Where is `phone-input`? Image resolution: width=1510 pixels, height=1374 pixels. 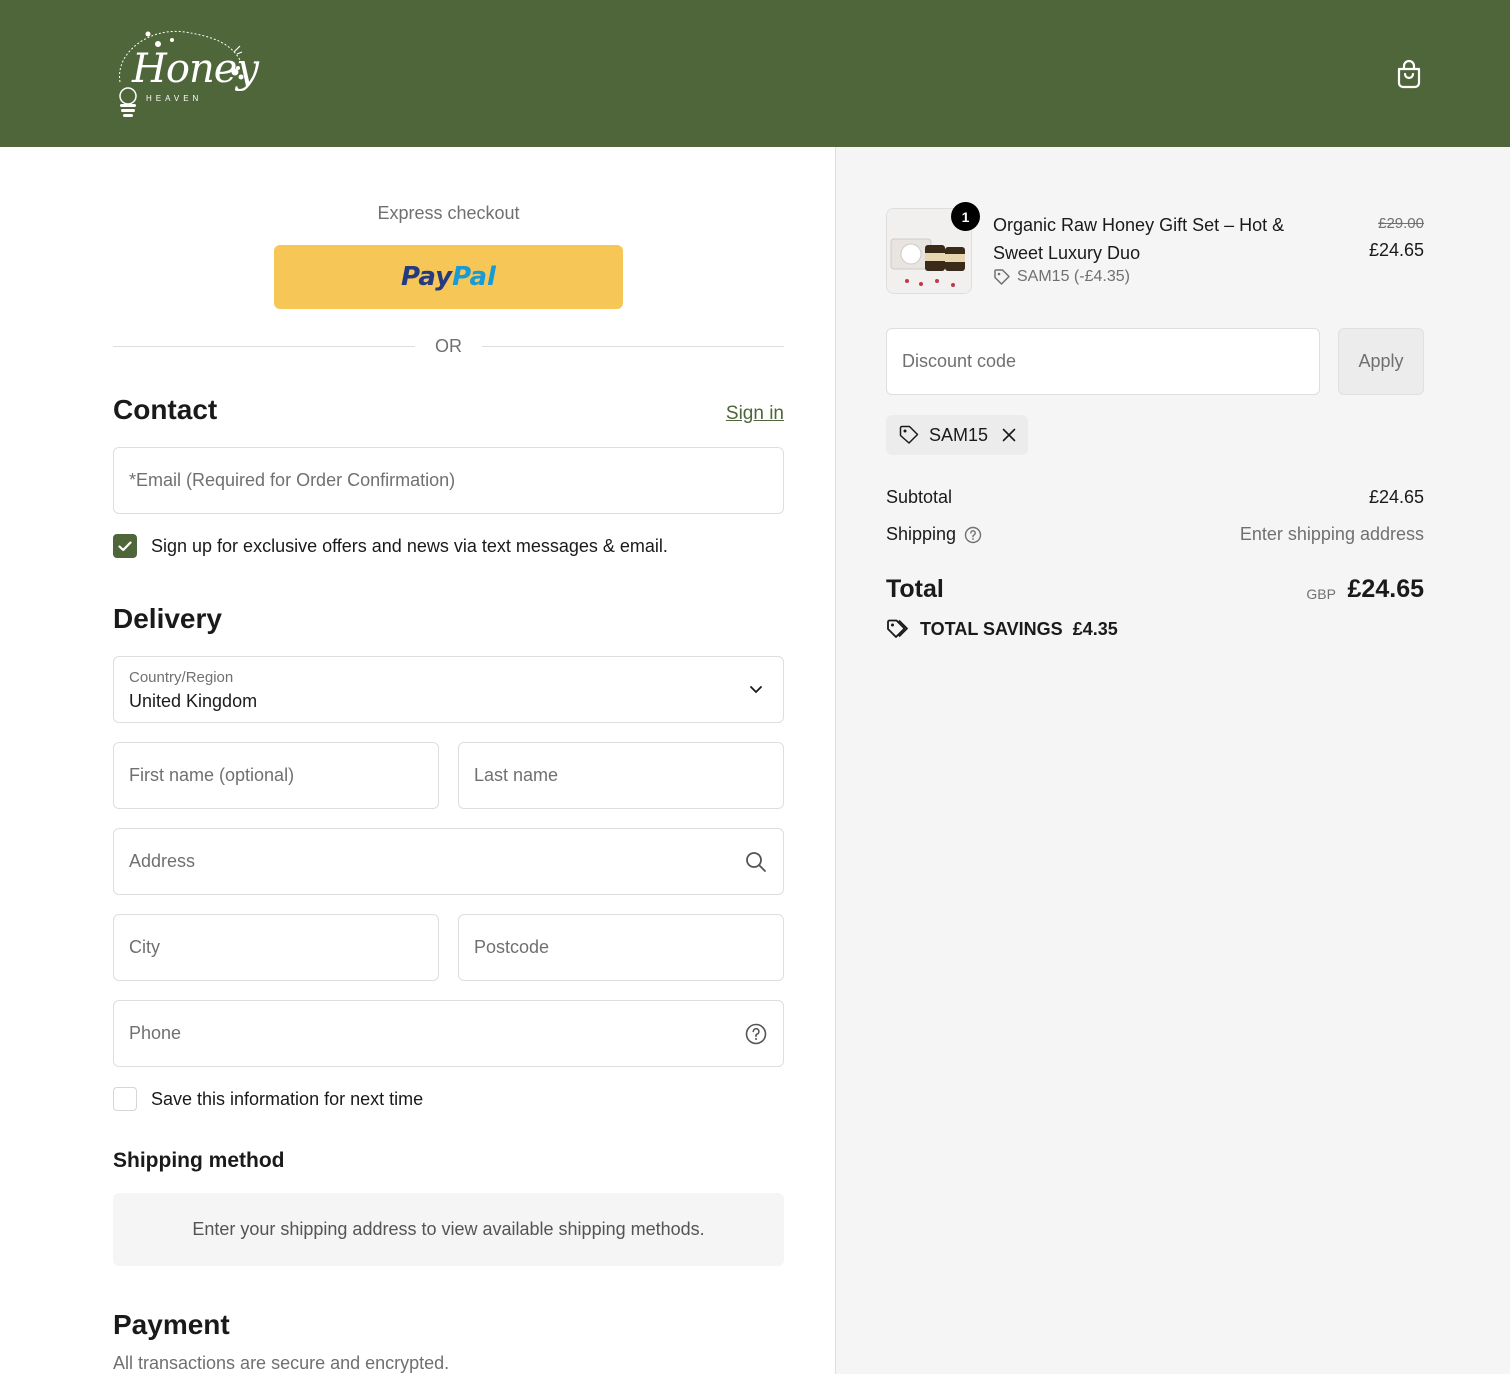 phone-input is located at coordinates (448, 1033).